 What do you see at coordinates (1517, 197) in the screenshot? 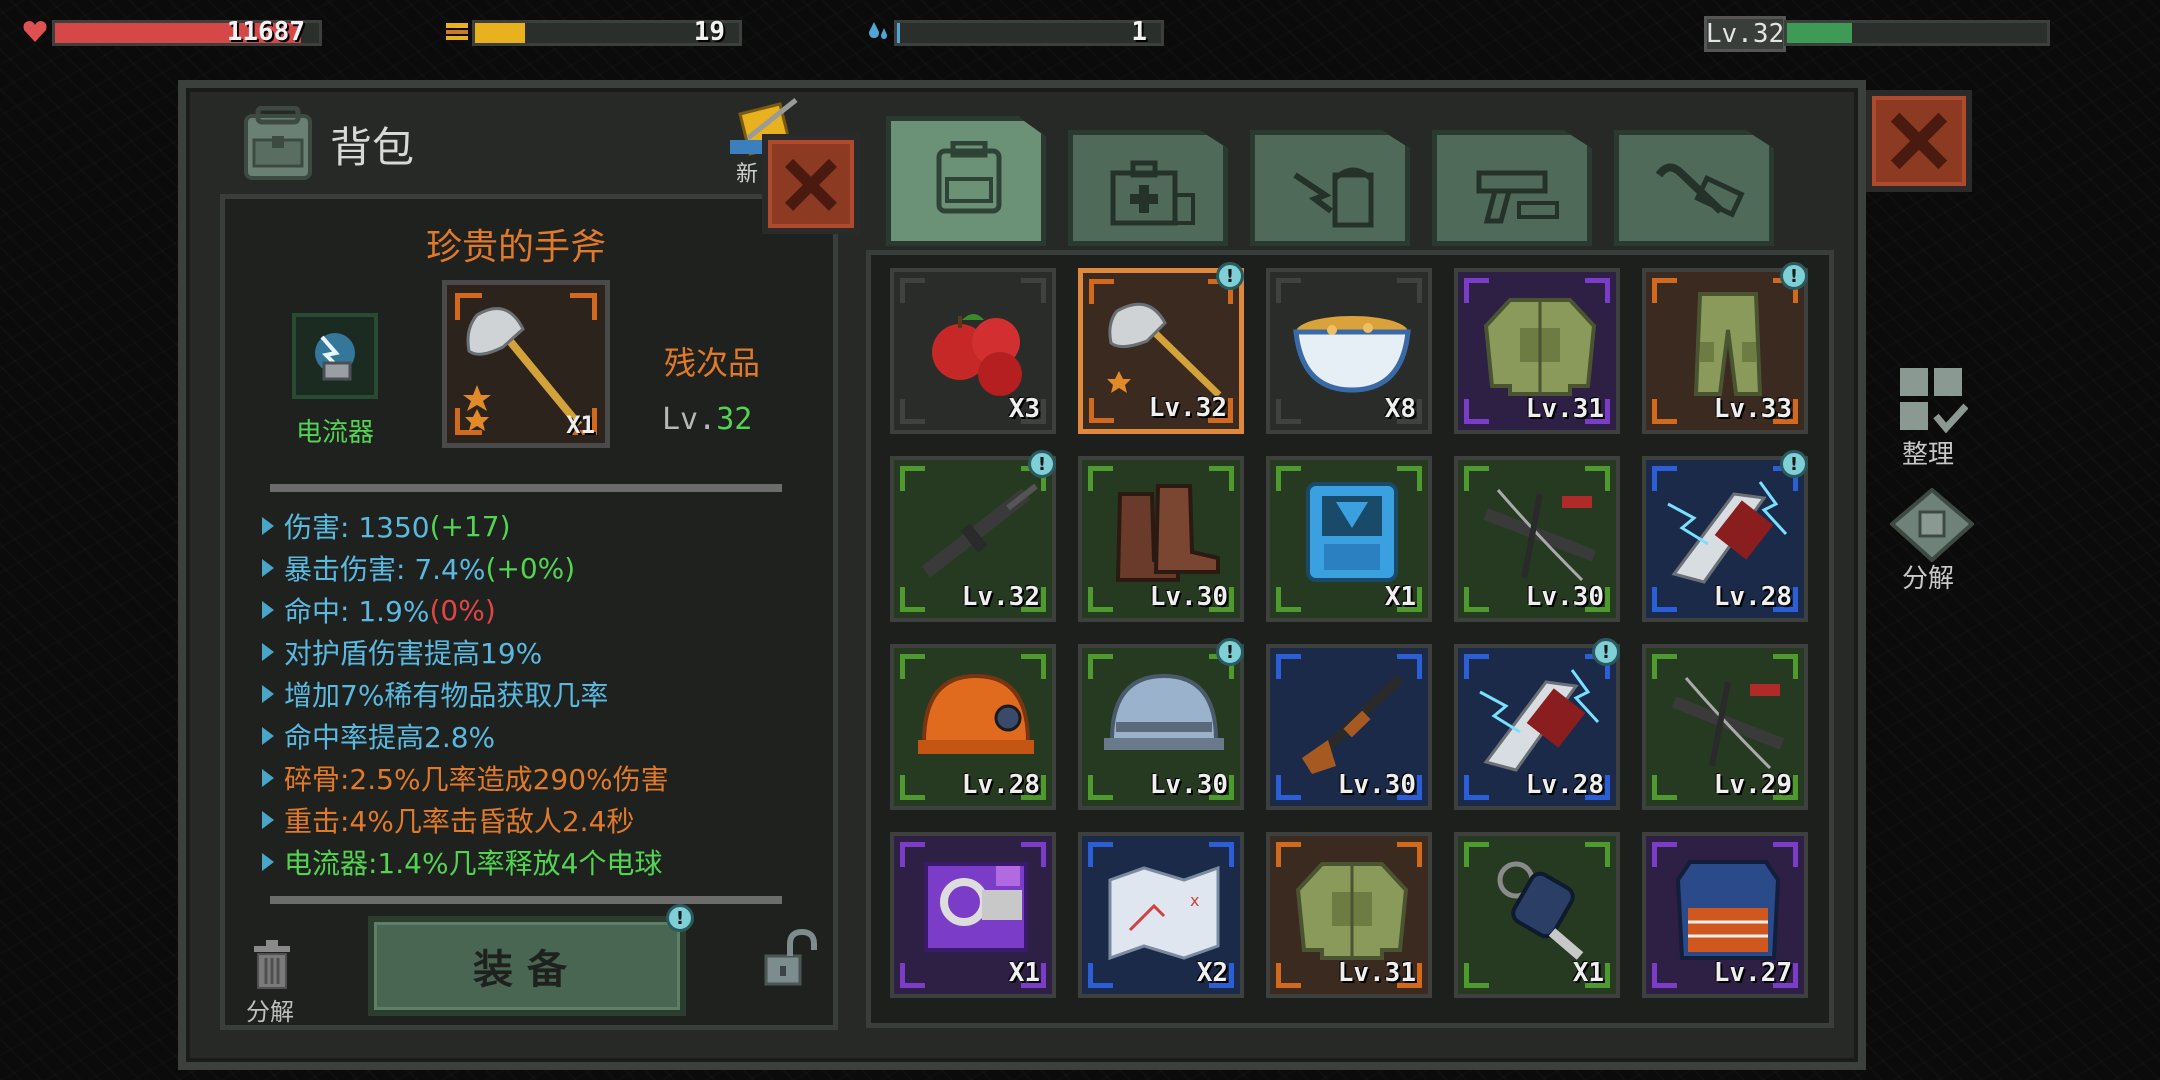
I see `weapon-icon` at bounding box center [1517, 197].